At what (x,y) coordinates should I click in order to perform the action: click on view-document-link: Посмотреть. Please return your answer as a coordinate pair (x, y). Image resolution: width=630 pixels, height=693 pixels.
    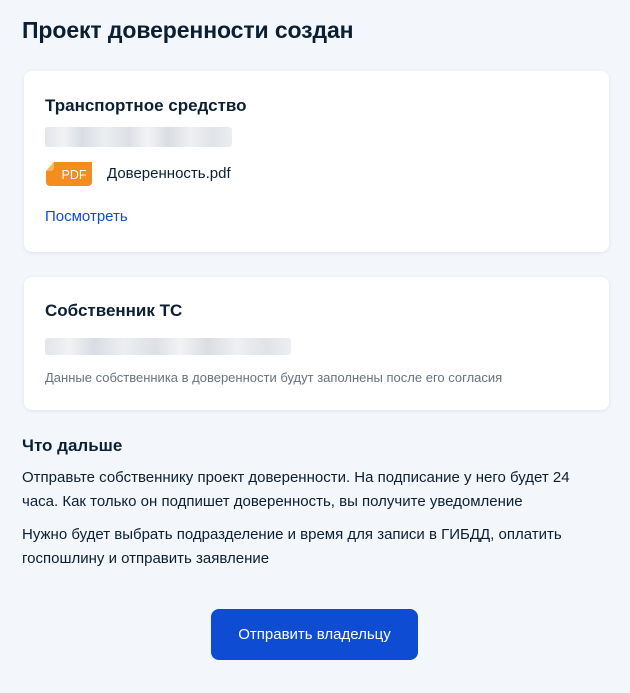
    Looking at the image, I should click on (86, 217).